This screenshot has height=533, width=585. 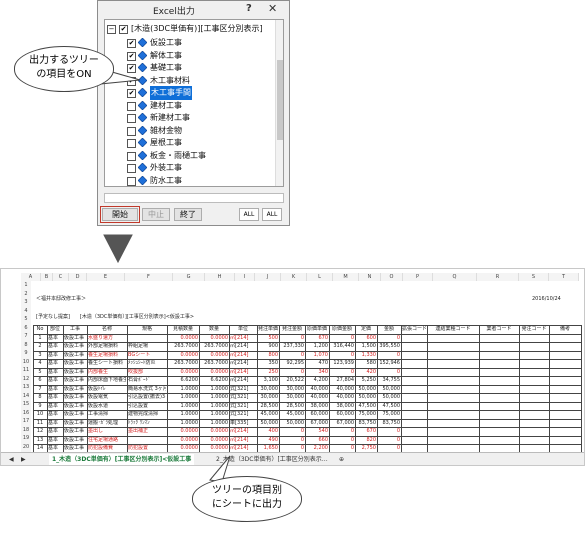 I want to click on column-header: Q, so click(x=455, y=277).